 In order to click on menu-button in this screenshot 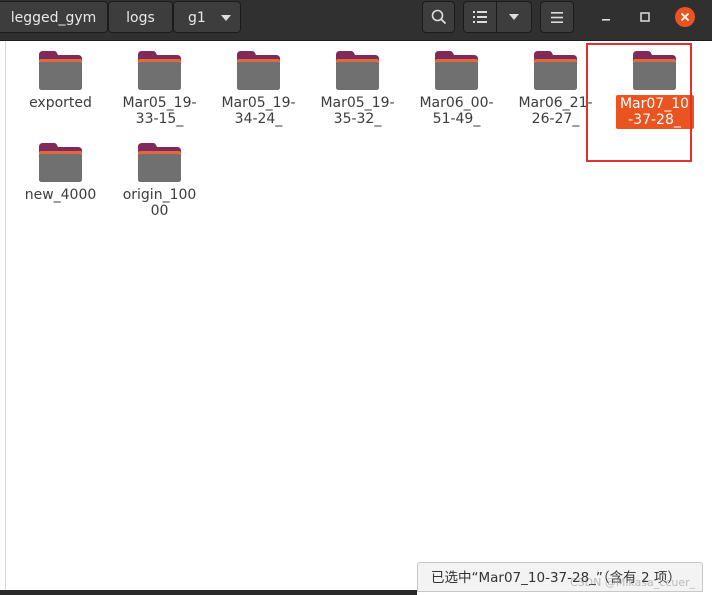, I will do `click(557, 17)`.